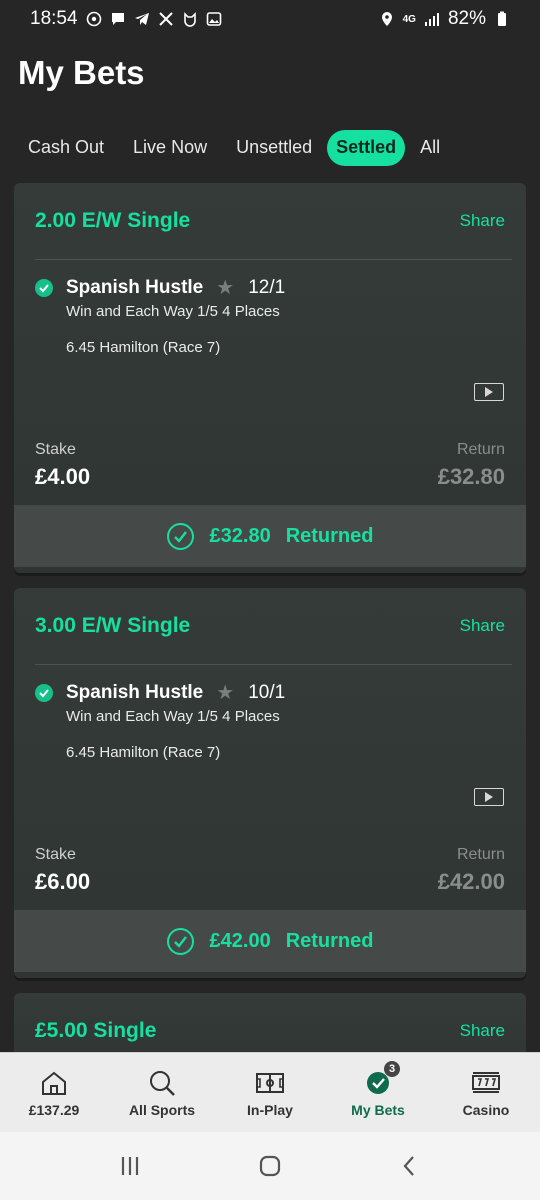 Image resolution: width=540 pixels, height=1200 pixels. I want to click on back-button, so click(410, 1166).